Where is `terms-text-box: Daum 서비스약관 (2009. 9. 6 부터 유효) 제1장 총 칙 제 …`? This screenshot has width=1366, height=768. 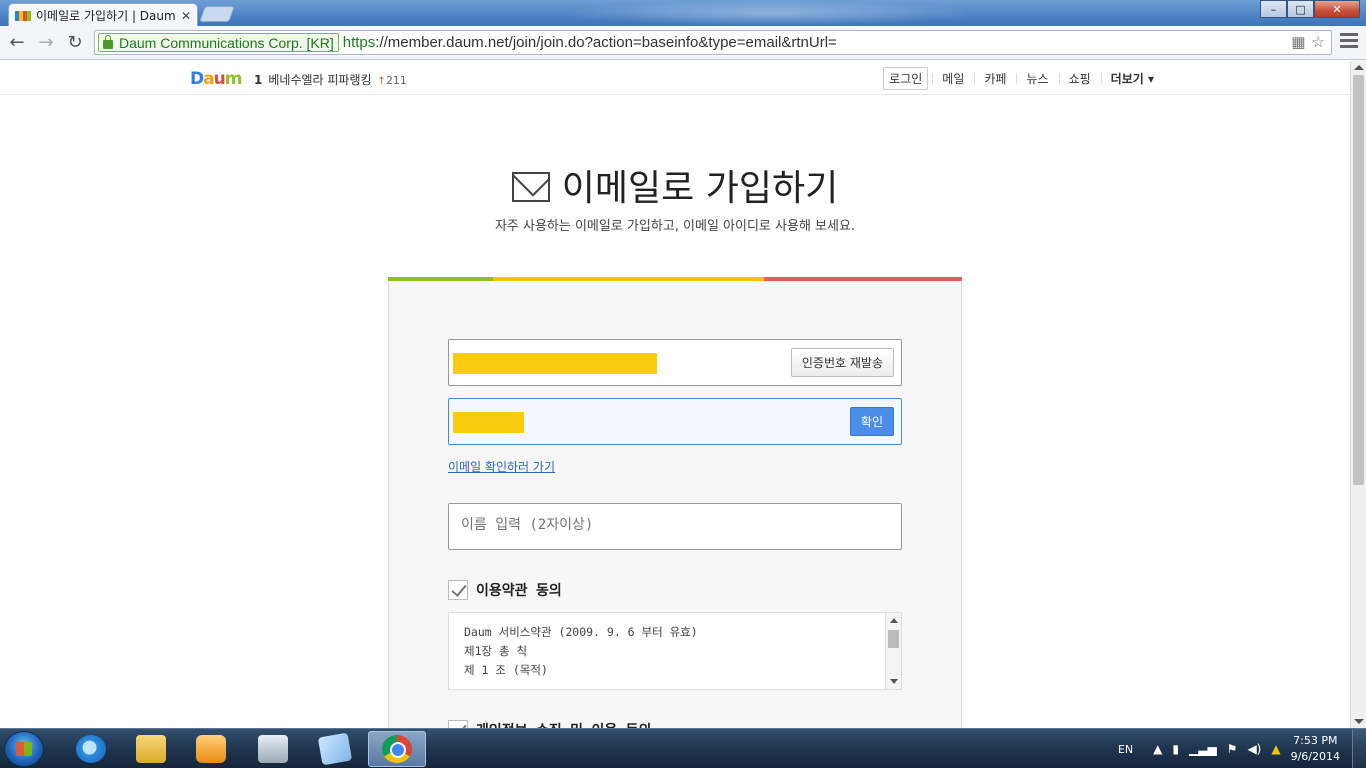
terms-text-box: Daum 서비스약관 (2009. 9. 6 부터 유효) 제1장 총 칙 제 … is located at coordinates (675, 651).